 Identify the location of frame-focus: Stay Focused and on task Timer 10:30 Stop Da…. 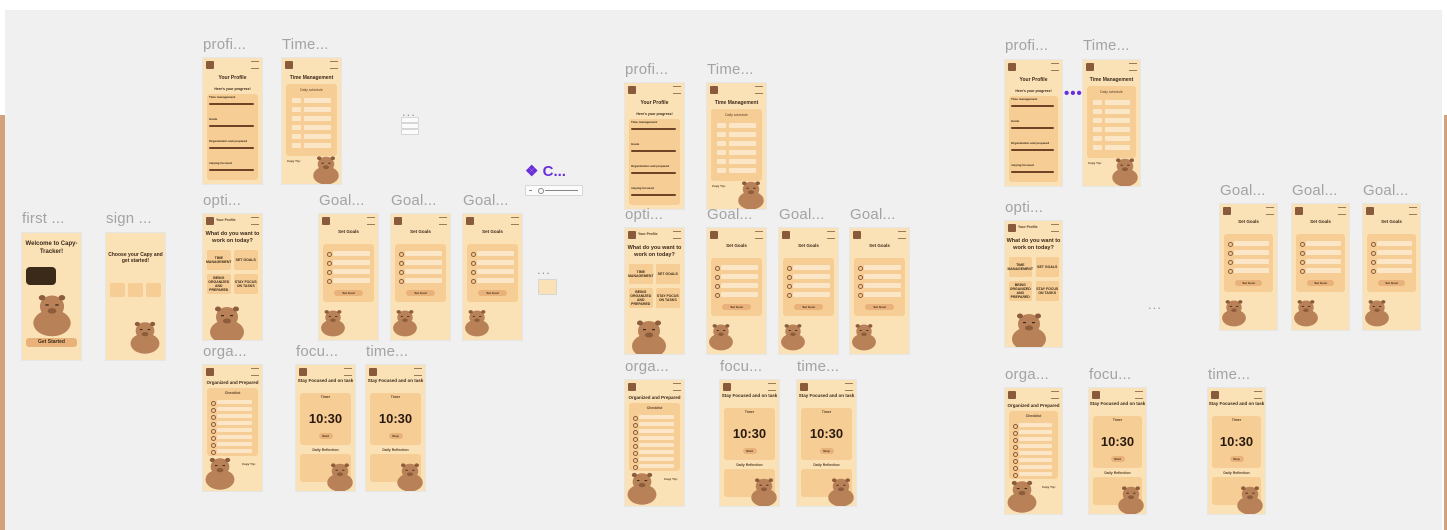
(826, 443).